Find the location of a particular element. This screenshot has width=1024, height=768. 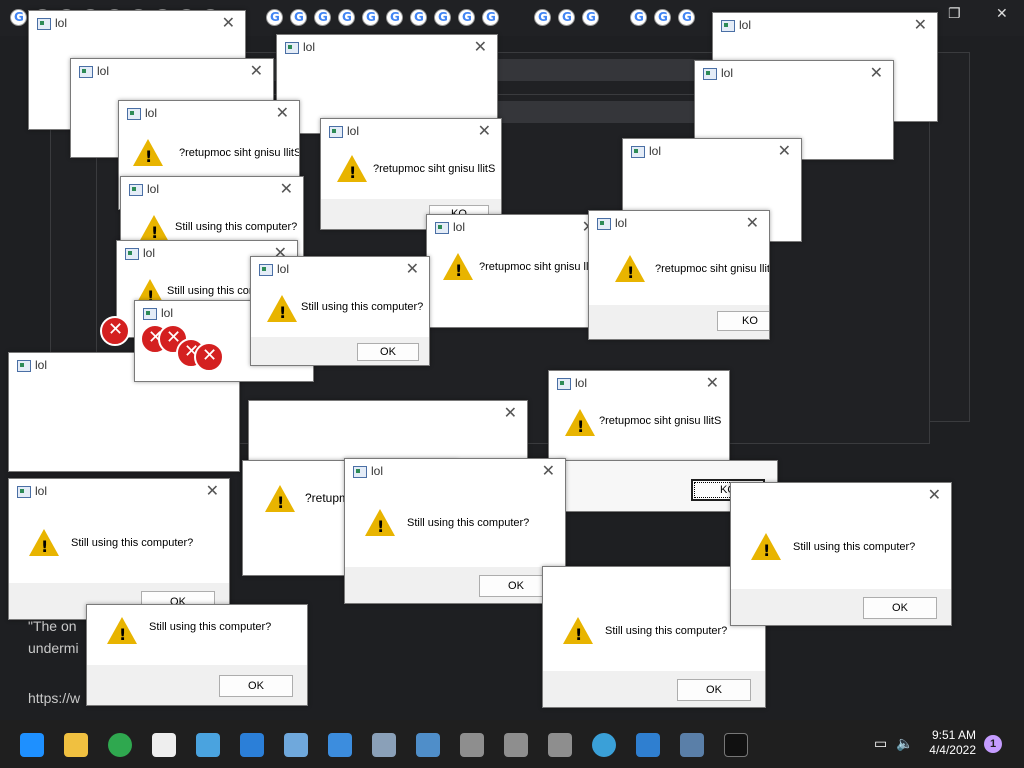

restore-icon: ❐ is located at coordinates (954, 14).